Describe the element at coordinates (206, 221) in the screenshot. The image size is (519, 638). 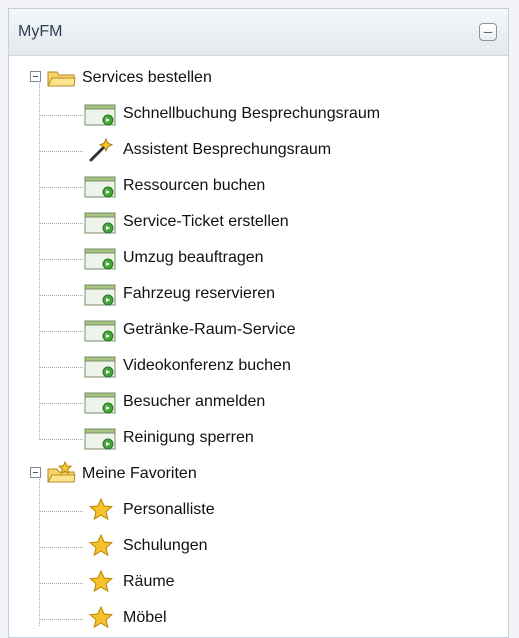
I see `tree-item-label: Service-Ticket erstellen` at that location.